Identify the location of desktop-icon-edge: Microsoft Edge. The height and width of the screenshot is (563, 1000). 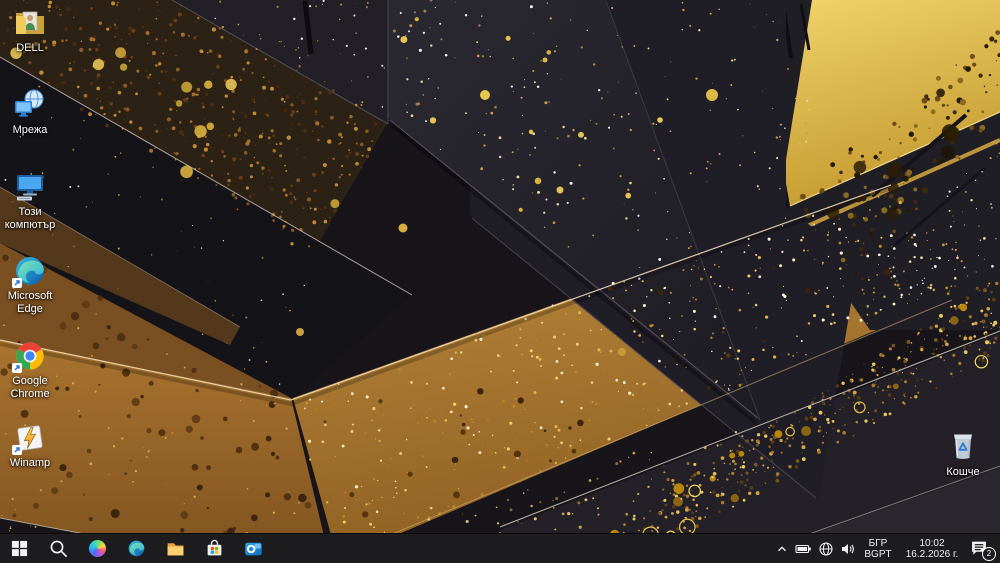
(30, 285).